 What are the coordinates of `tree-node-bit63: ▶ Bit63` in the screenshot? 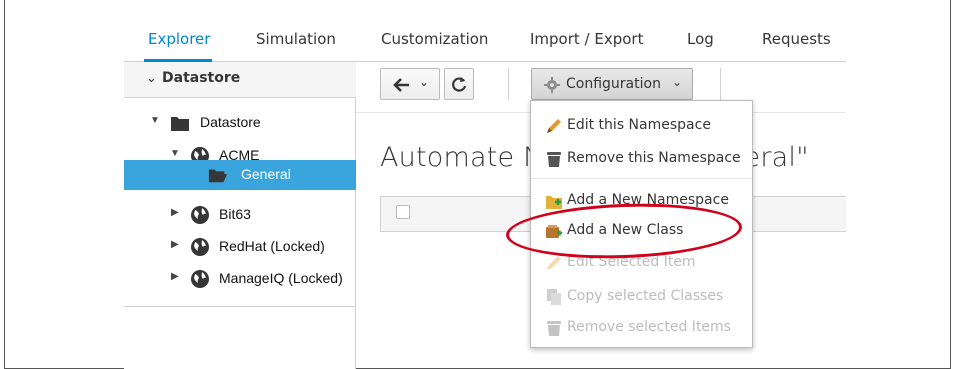 It's located at (240, 215).